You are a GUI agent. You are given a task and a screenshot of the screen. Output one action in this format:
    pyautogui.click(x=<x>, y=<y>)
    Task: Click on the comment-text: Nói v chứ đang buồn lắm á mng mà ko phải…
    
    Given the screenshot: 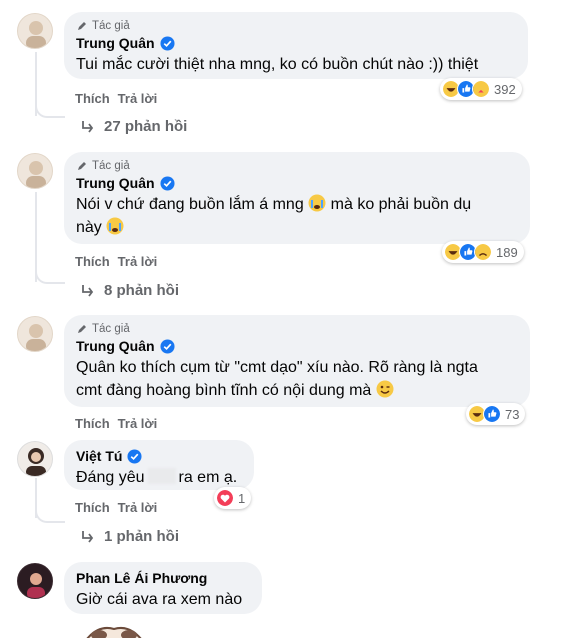 What is the action you would take?
    pyautogui.click(x=297, y=216)
    